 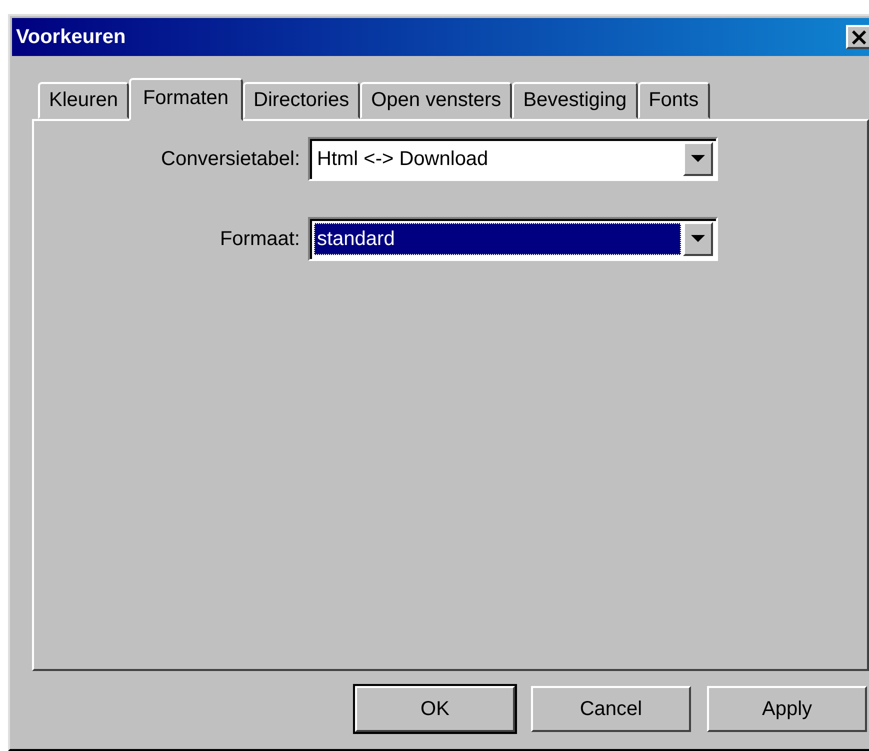 What do you see at coordinates (497, 239) in the screenshot?
I see `dropdown-value: standard` at bounding box center [497, 239].